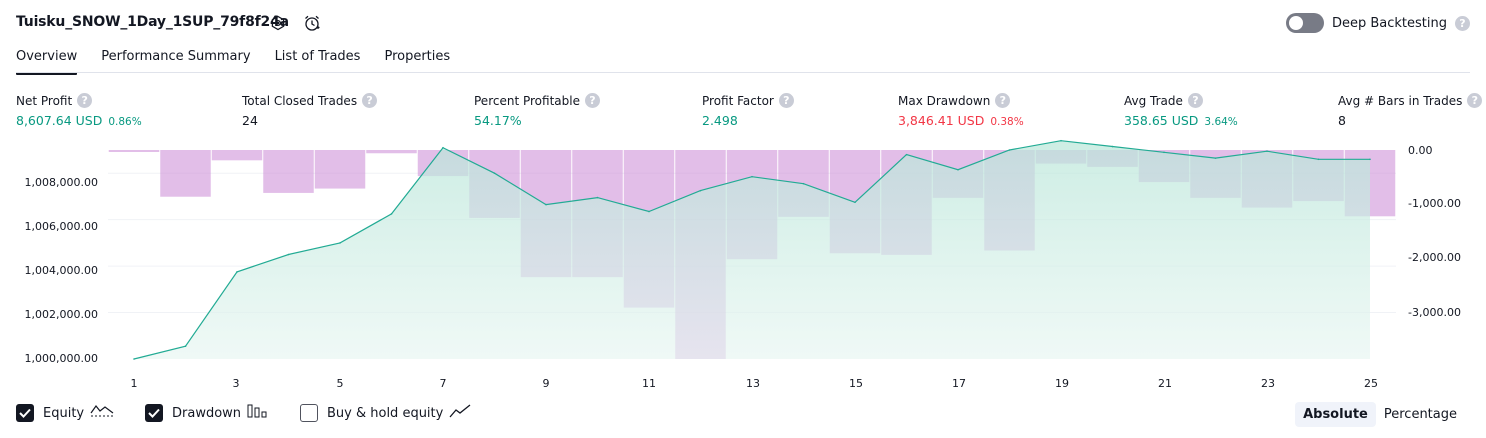  I want to click on equity-option: Equity, so click(65, 413).